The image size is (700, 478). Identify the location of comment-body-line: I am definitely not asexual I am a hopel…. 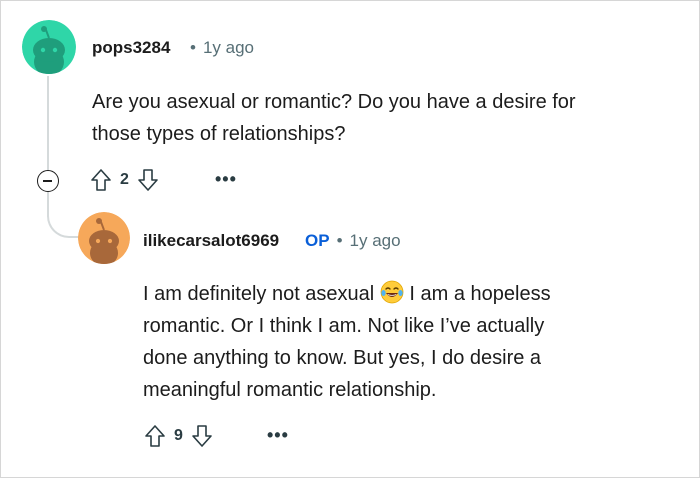
(347, 294).